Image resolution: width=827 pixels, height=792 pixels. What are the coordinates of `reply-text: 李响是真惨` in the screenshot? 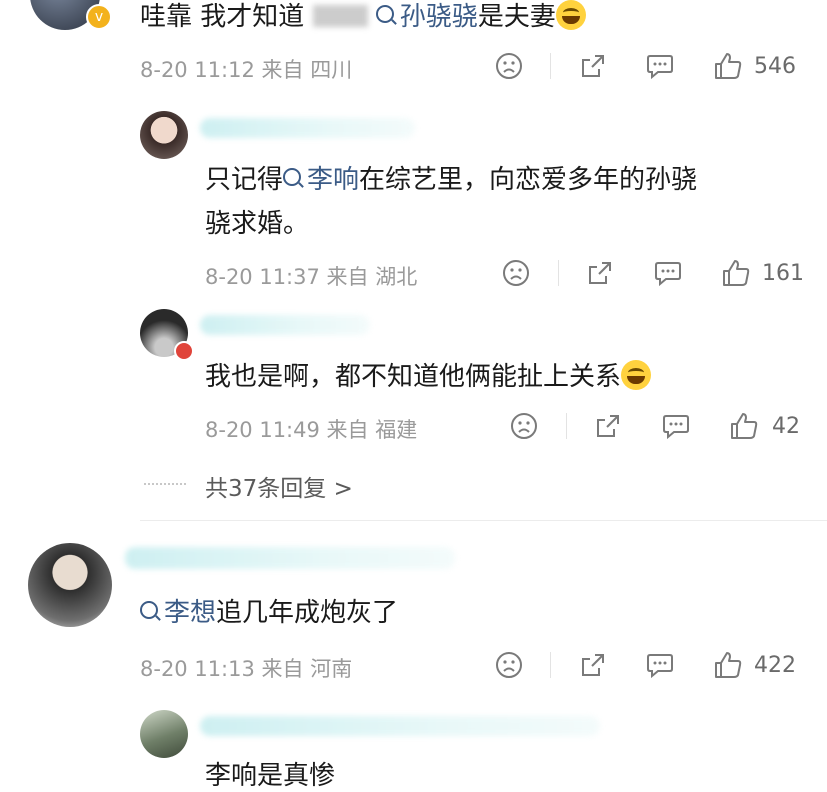 It's located at (270, 776).